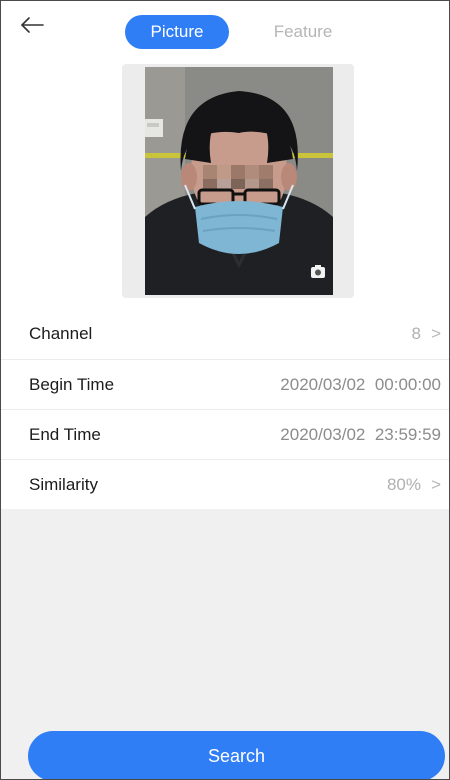 Image resolution: width=450 pixels, height=780 pixels. Describe the element at coordinates (72, 384) in the screenshot. I see `begin-time-label: Begin Time` at that location.